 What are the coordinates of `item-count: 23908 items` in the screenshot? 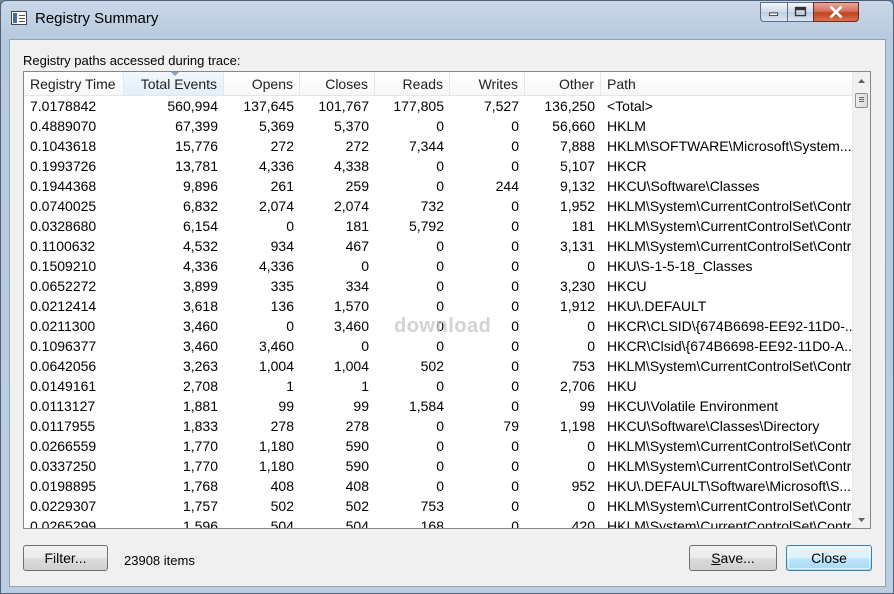 It's located at (159, 560).